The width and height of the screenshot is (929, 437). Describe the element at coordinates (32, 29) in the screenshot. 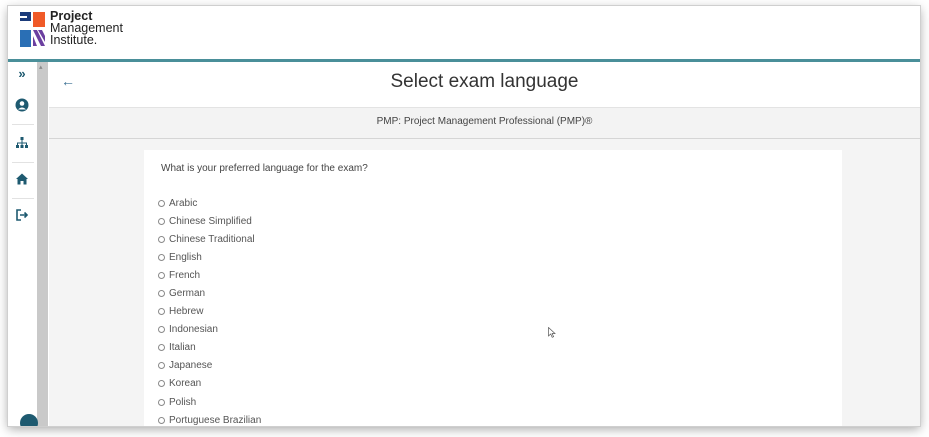

I see `pmi-logo-icon` at that location.